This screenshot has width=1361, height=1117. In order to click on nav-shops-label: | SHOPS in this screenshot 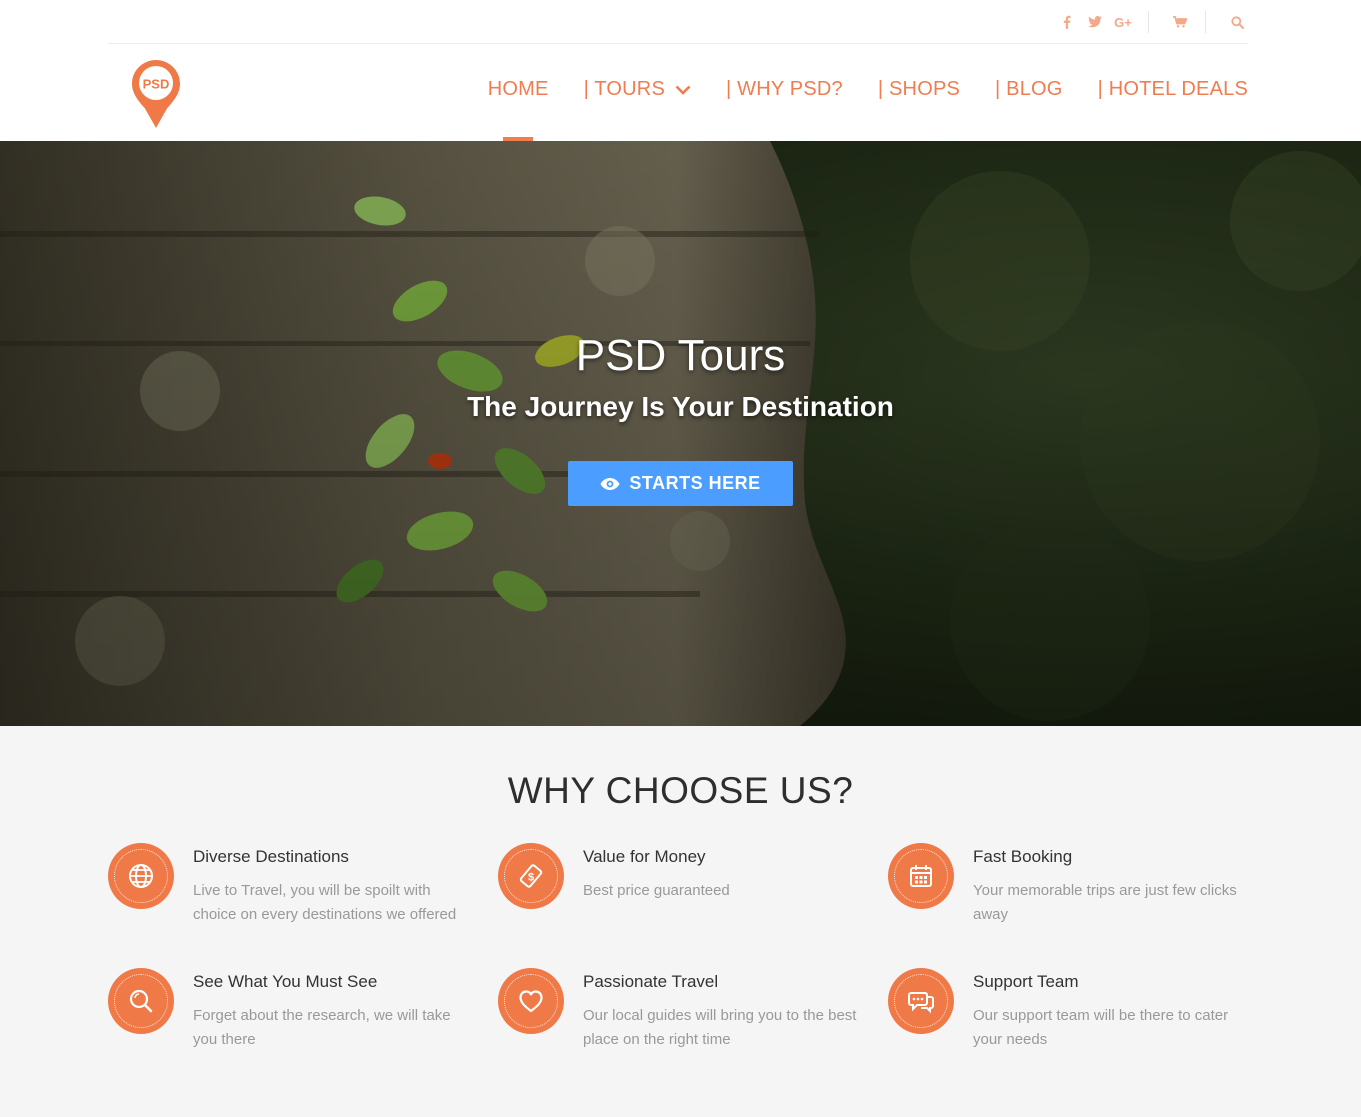, I will do `click(919, 89)`.